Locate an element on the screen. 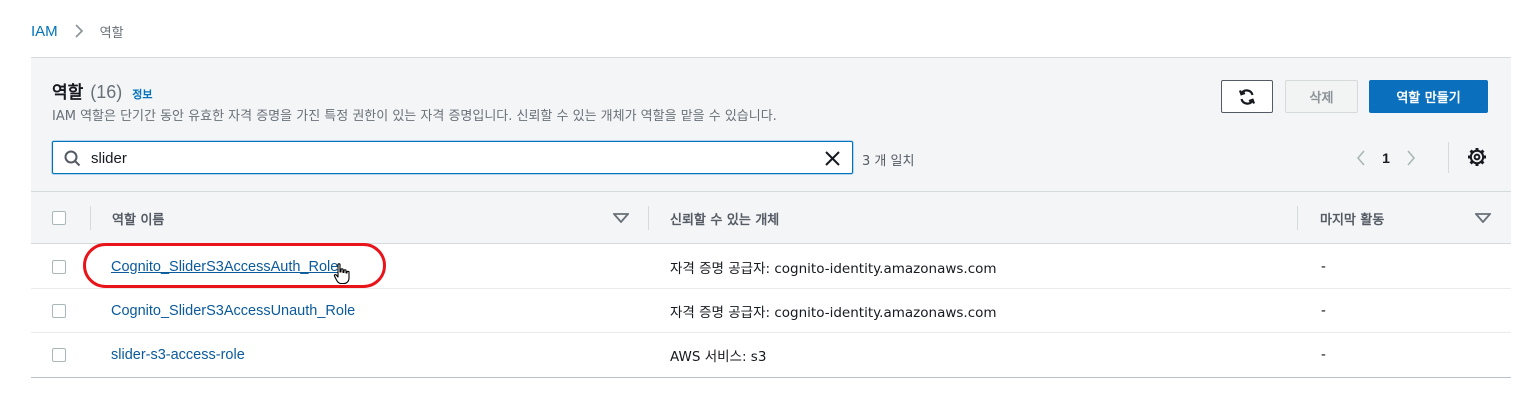  column-header-role-name: 역할 이름 is located at coordinates (138, 218).